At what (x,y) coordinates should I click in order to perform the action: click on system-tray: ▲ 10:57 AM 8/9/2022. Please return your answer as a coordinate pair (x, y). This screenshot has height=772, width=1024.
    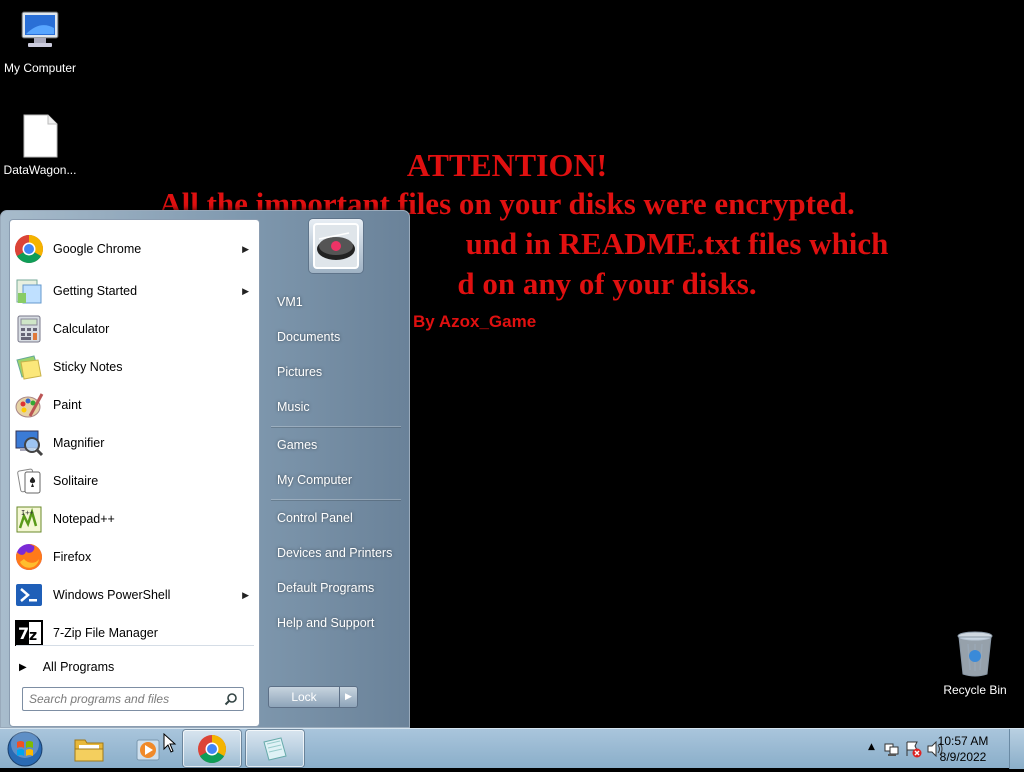
    Looking at the image, I should click on (929, 749).